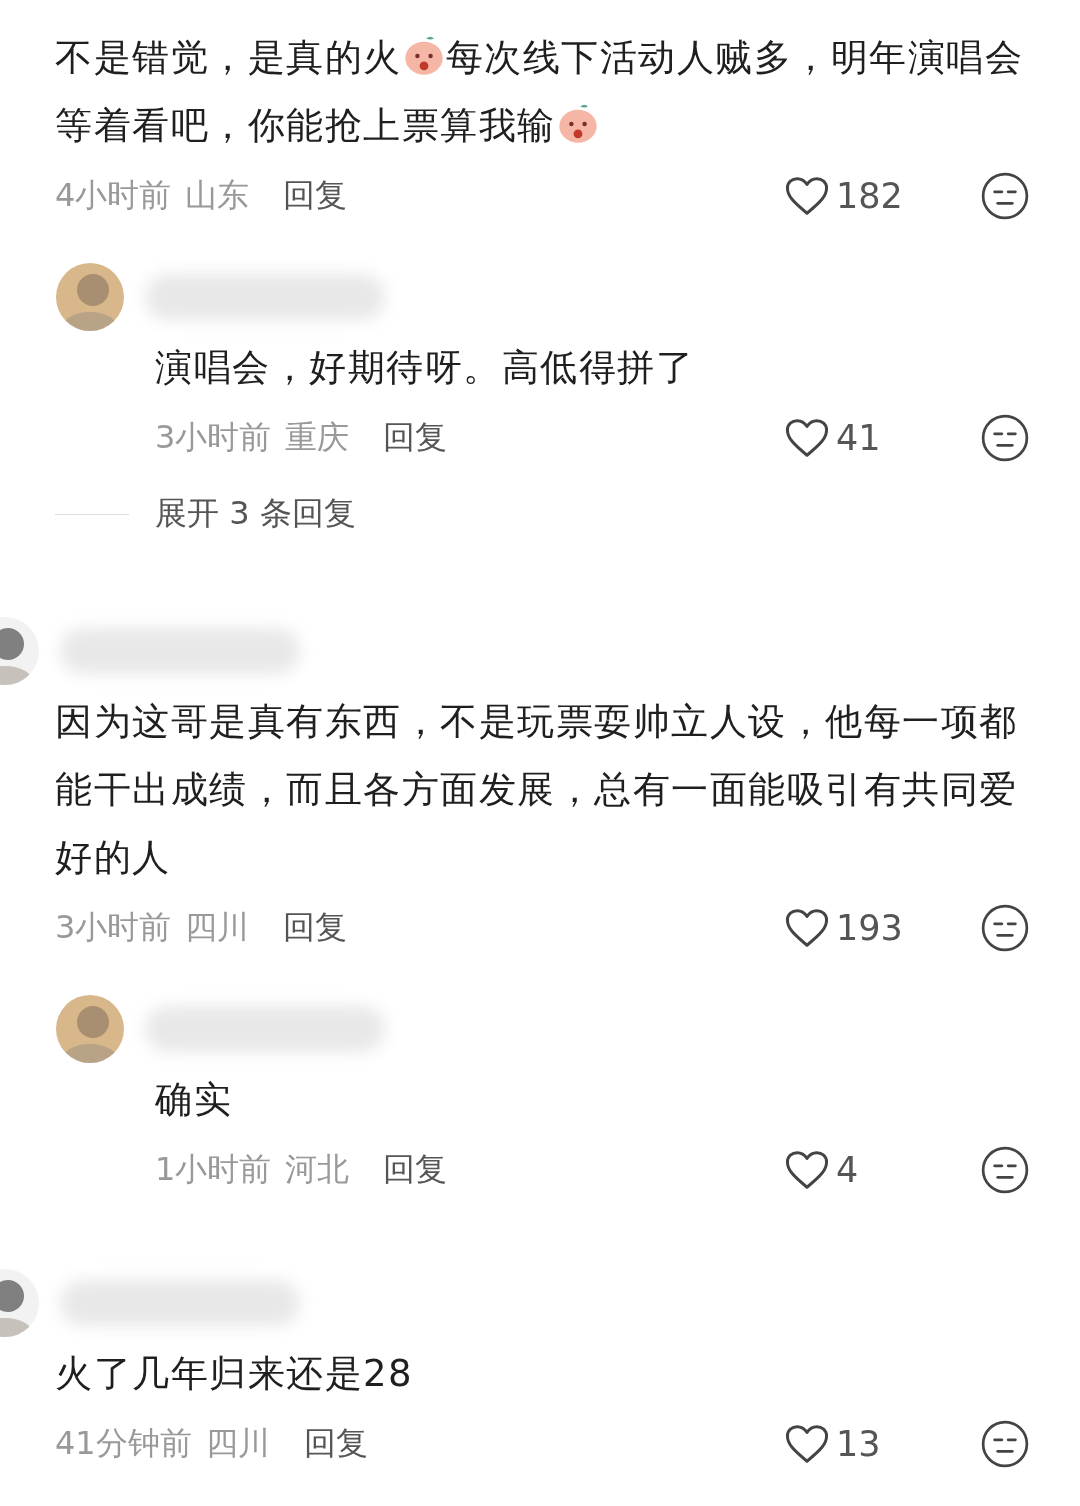 This screenshot has width=1080, height=1506. What do you see at coordinates (255, 514) in the screenshot?
I see `expand-replies-button: 展开 3 条回复` at bounding box center [255, 514].